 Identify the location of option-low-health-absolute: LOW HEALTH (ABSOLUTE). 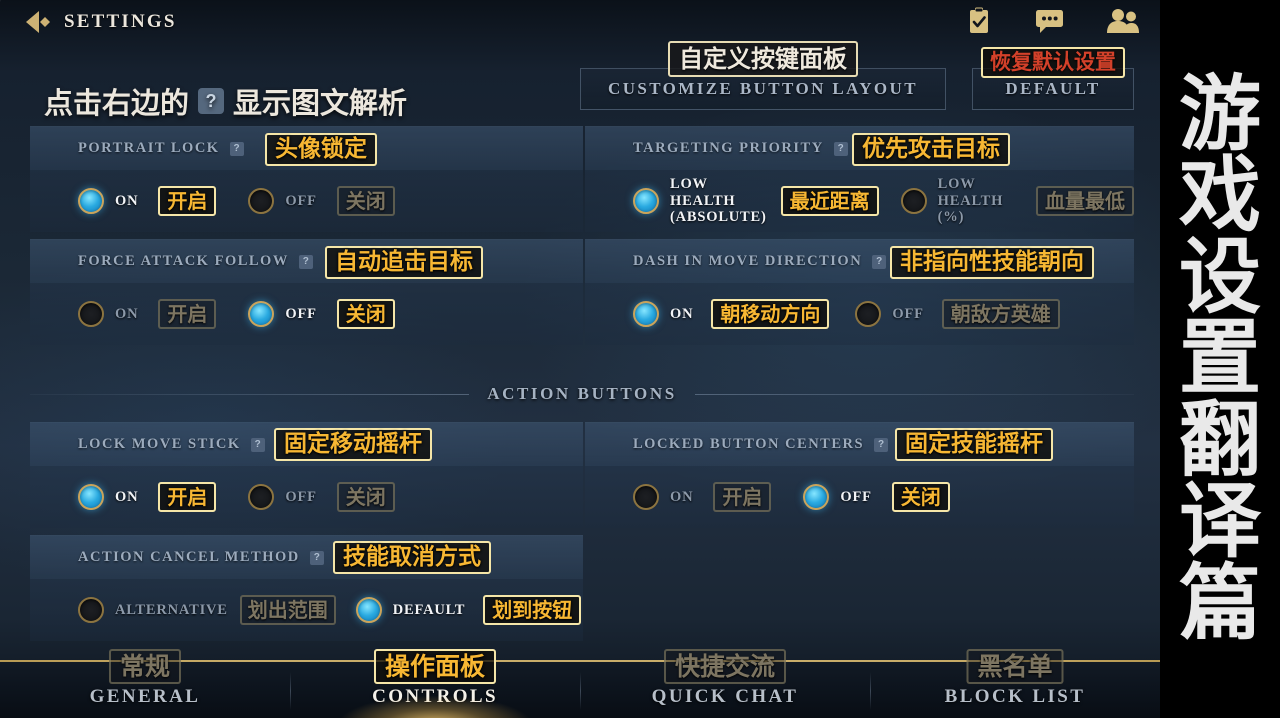
(700, 201).